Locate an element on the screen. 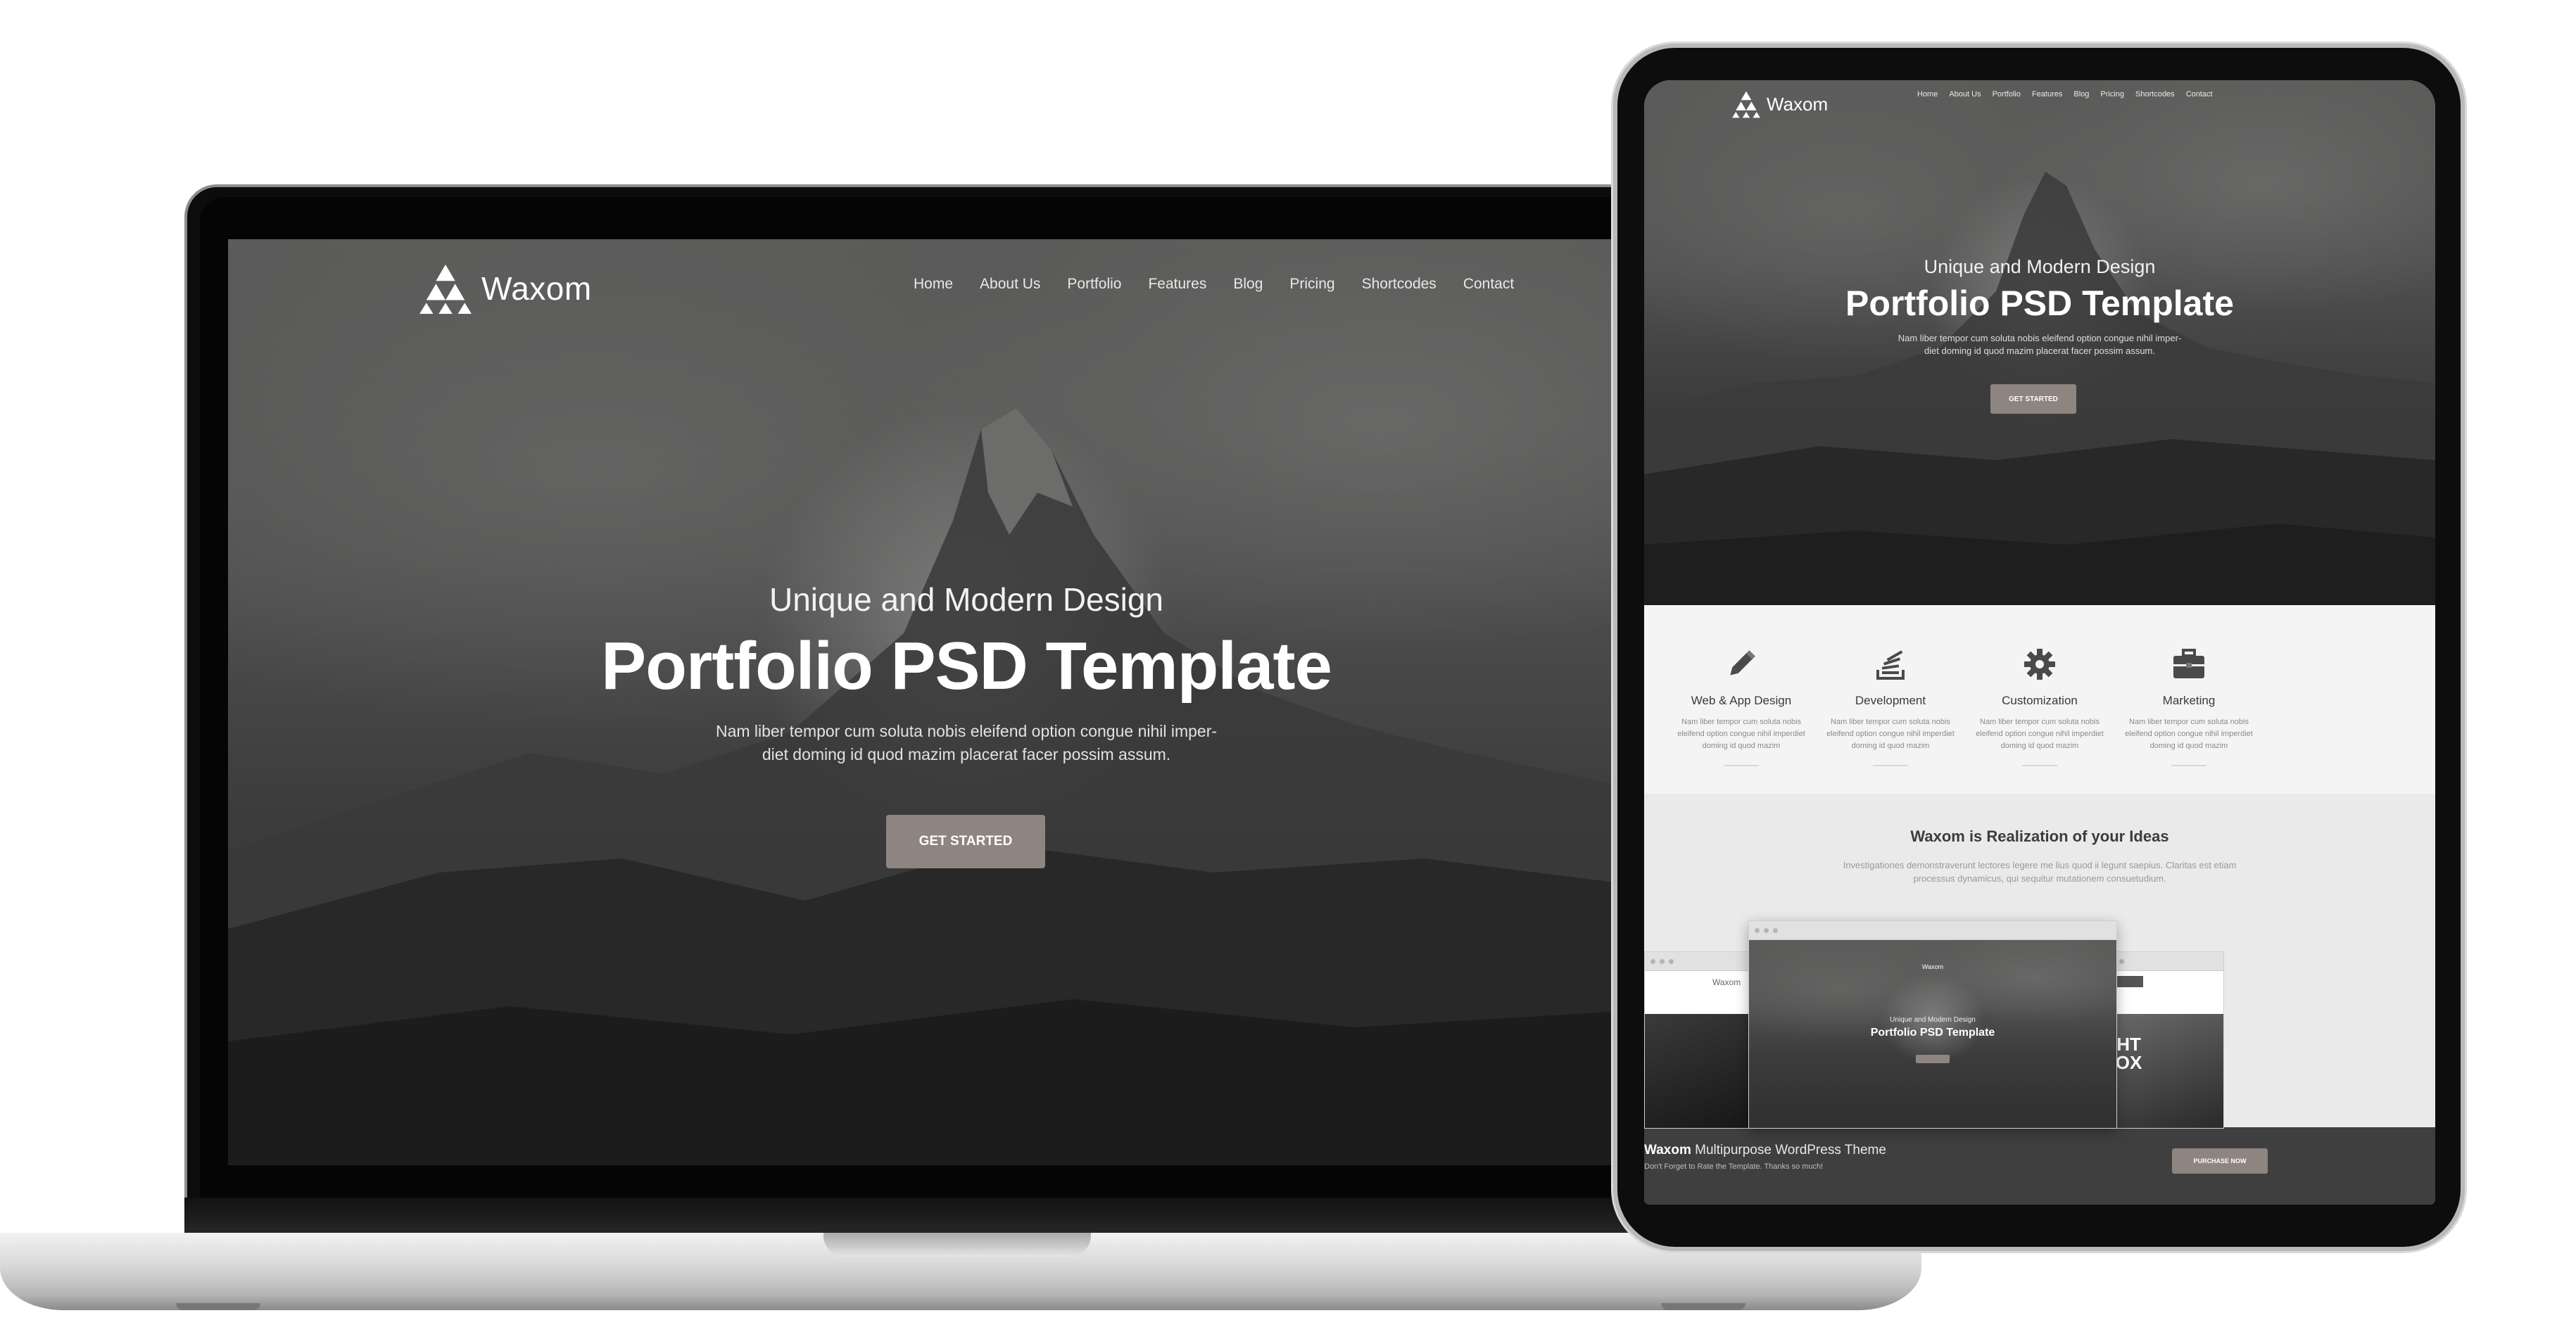 The height and width of the screenshot is (1332, 2576). feature-title: Development is located at coordinates (1890, 700).